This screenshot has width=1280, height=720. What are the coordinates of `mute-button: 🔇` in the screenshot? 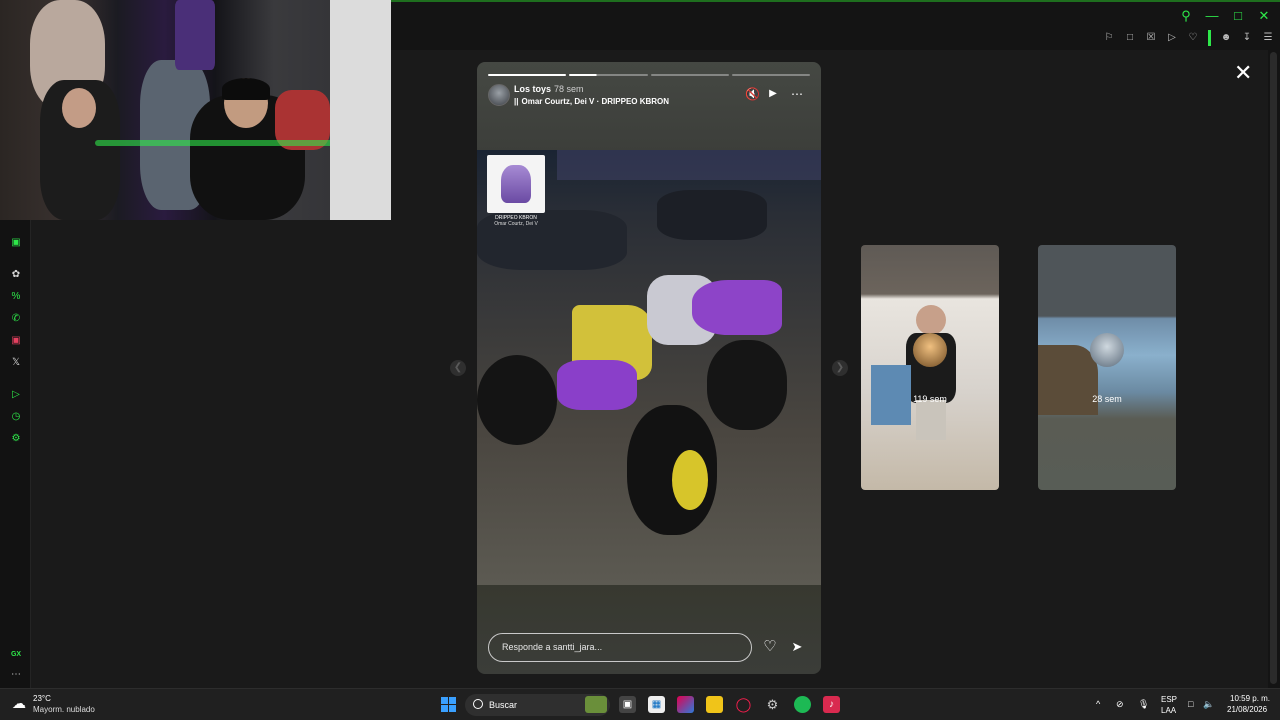 It's located at (752, 94).